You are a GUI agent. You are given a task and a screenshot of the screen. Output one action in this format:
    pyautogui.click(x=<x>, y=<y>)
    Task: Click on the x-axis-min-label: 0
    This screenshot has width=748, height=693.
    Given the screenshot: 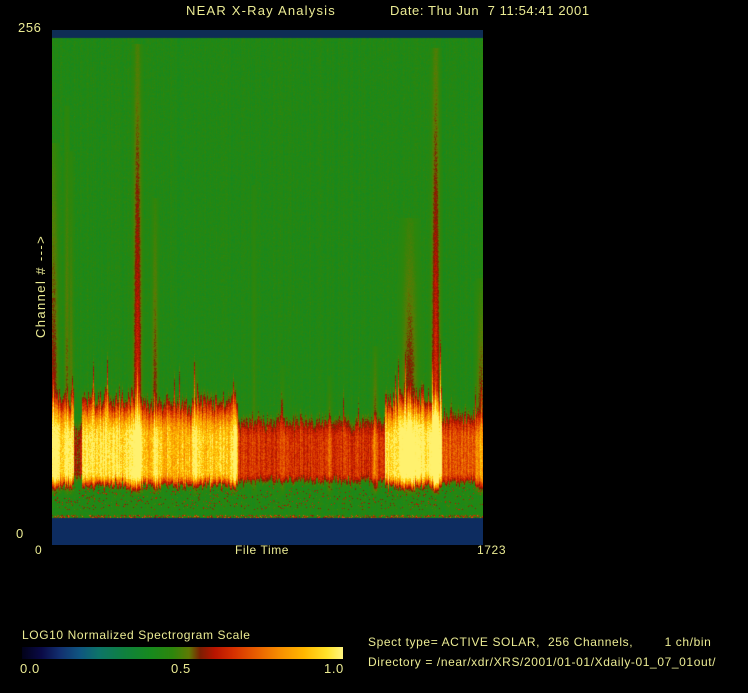 What is the action you would take?
    pyautogui.click(x=39, y=550)
    